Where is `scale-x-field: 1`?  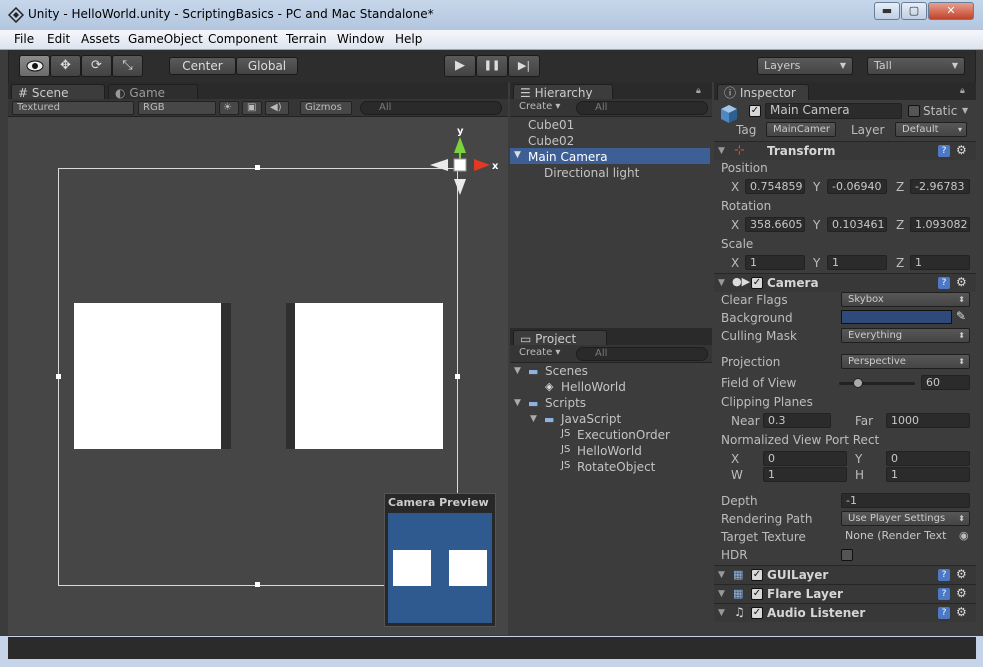 scale-x-field: 1 is located at coordinates (775, 262).